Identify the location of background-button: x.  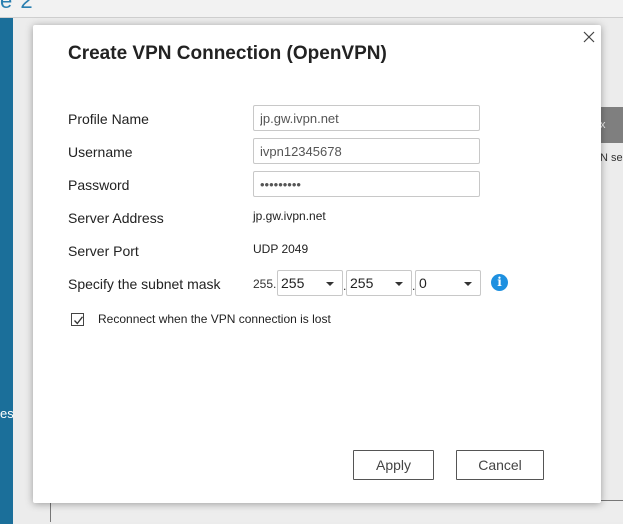
(610, 125).